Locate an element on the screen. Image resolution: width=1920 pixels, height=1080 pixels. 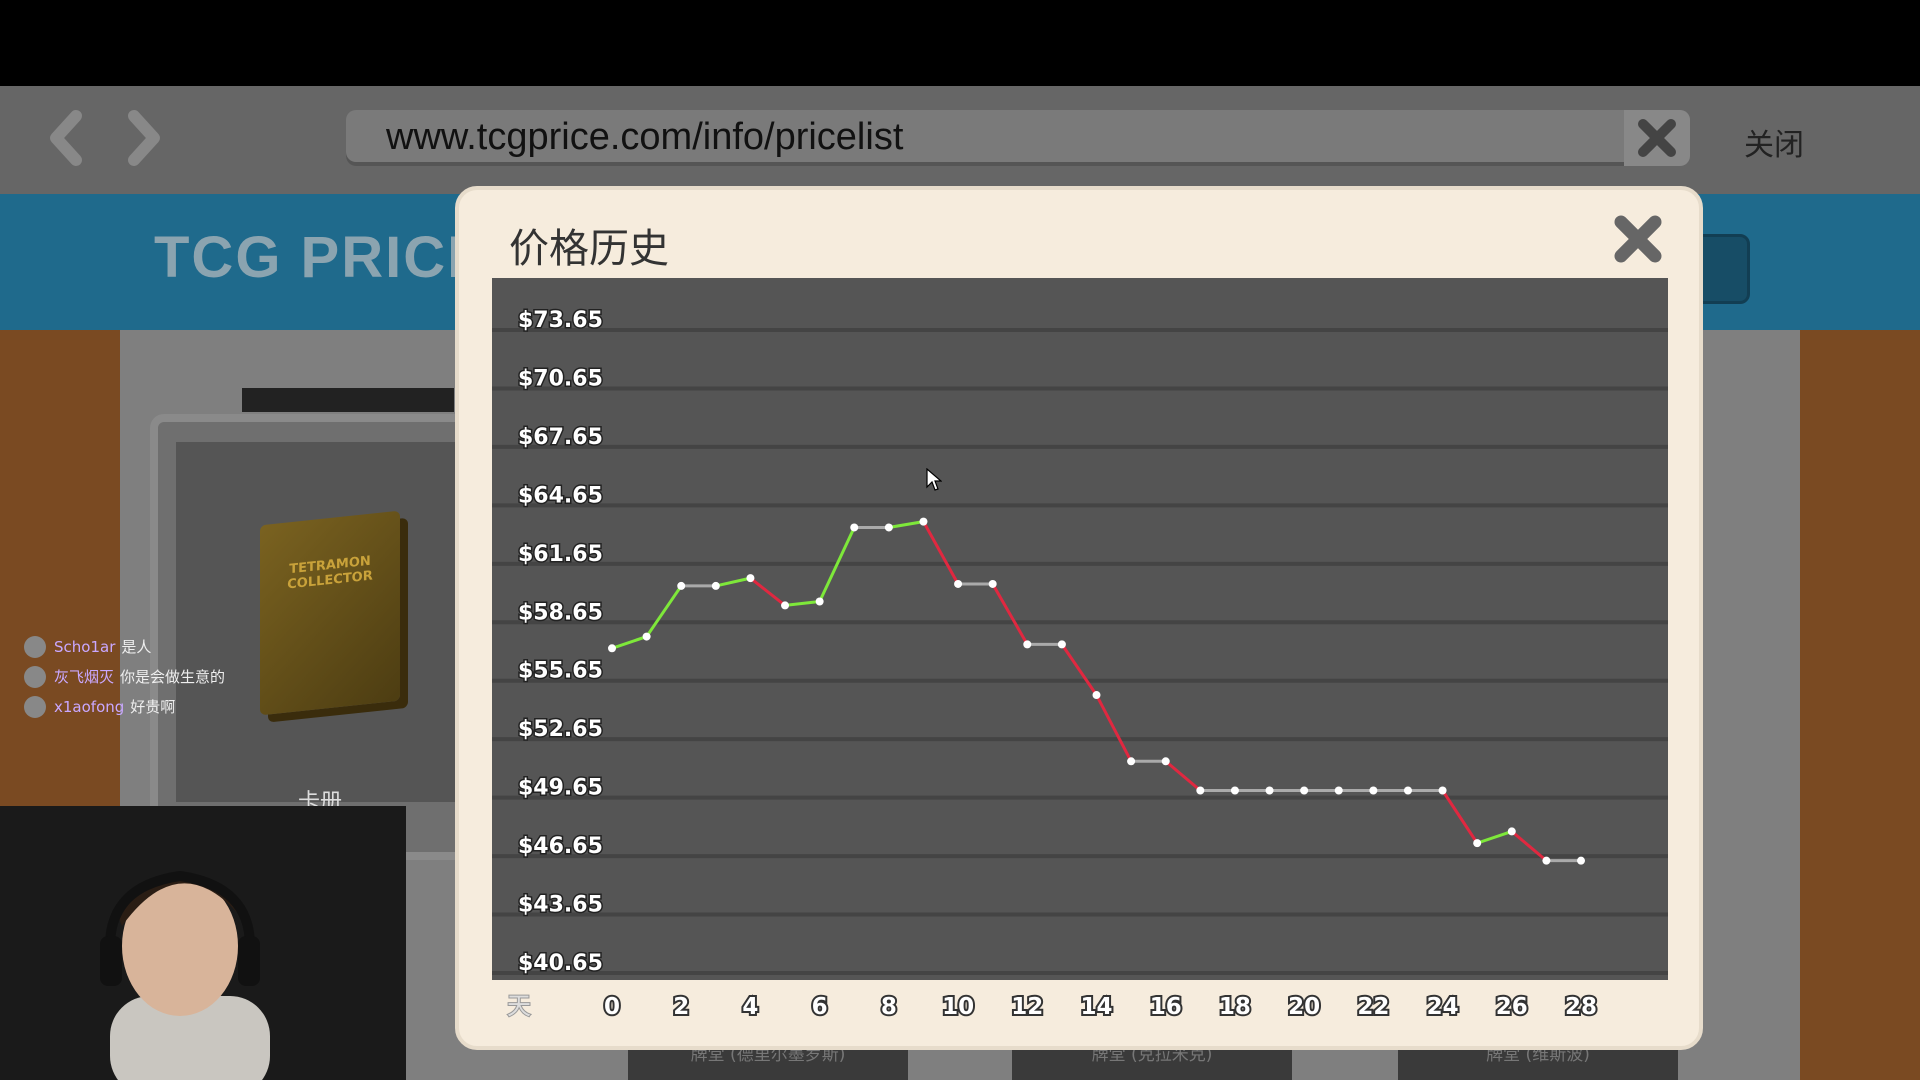
y-tick-label: $61.65 is located at coordinates (560, 554).